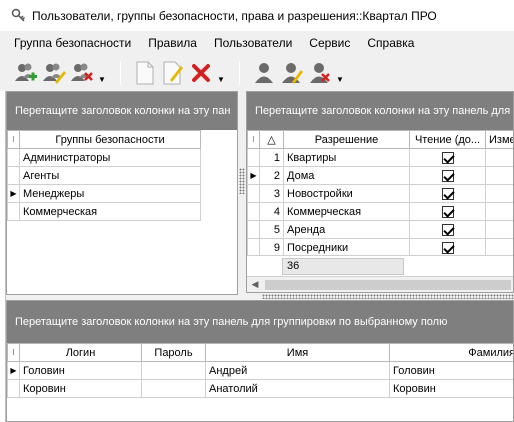  What do you see at coordinates (110, 139) in the screenshot?
I see `column-header-groups: Группы безопасности` at bounding box center [110, 139].